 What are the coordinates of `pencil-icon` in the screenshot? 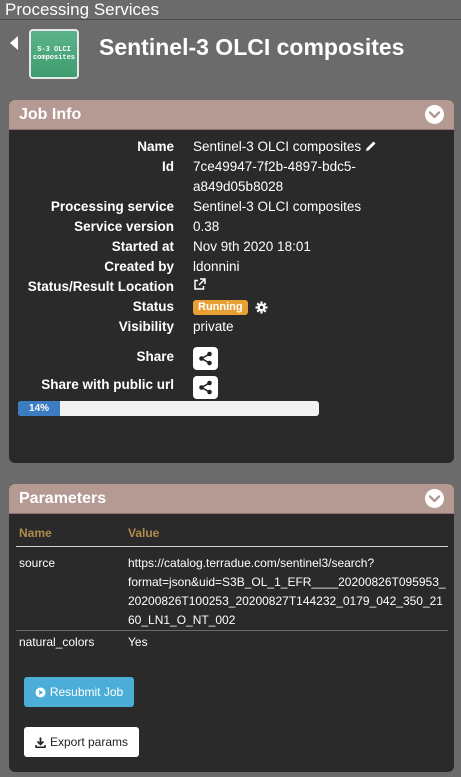 It's located at (371, 146).